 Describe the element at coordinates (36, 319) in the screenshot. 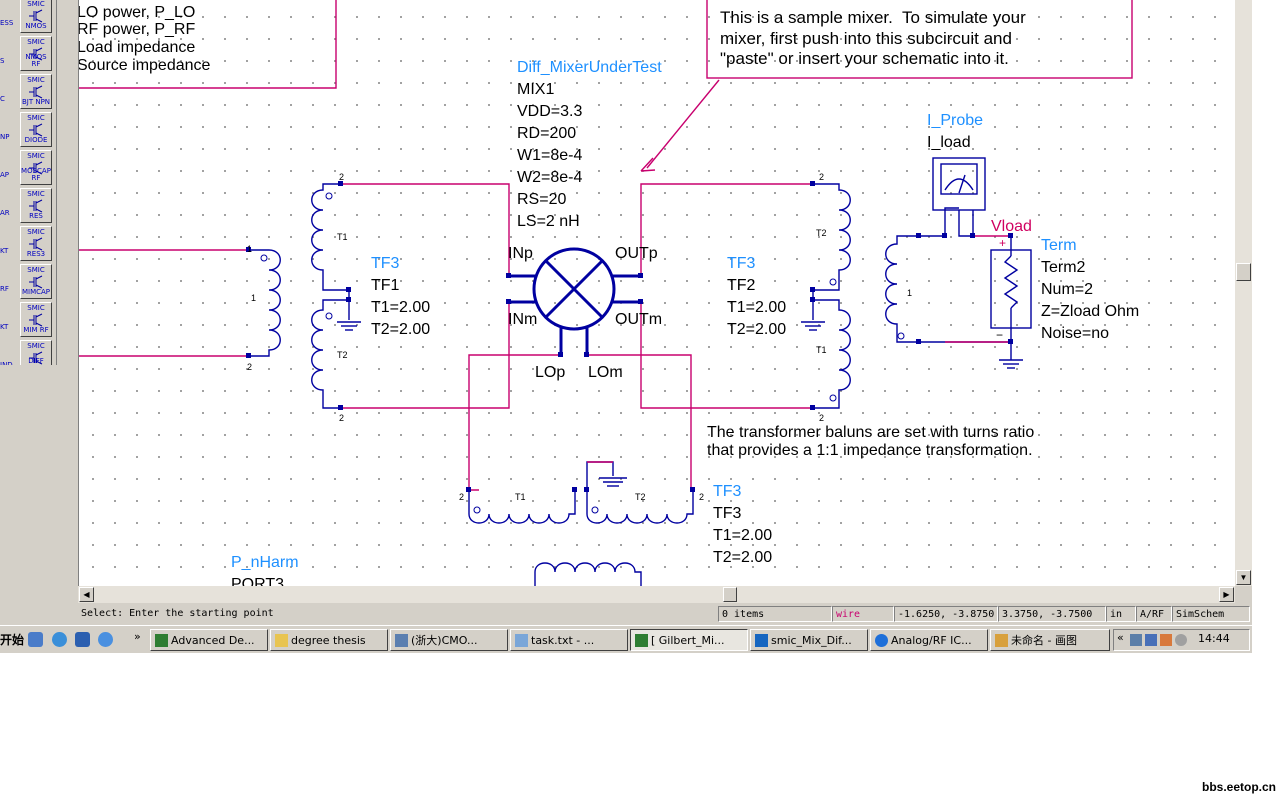

I see `palette-item-8: SMIC MIM RF` at that location.